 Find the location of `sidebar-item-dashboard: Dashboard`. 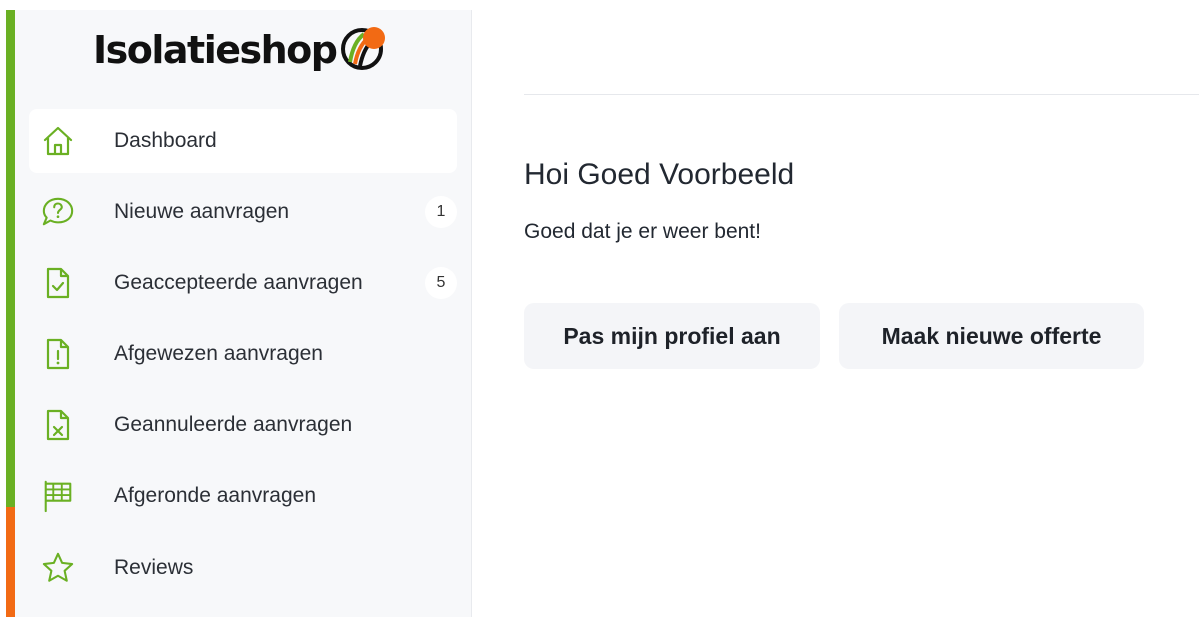

sidebar-item-dashboard: Dashboard is located at coordinates (243, 141).